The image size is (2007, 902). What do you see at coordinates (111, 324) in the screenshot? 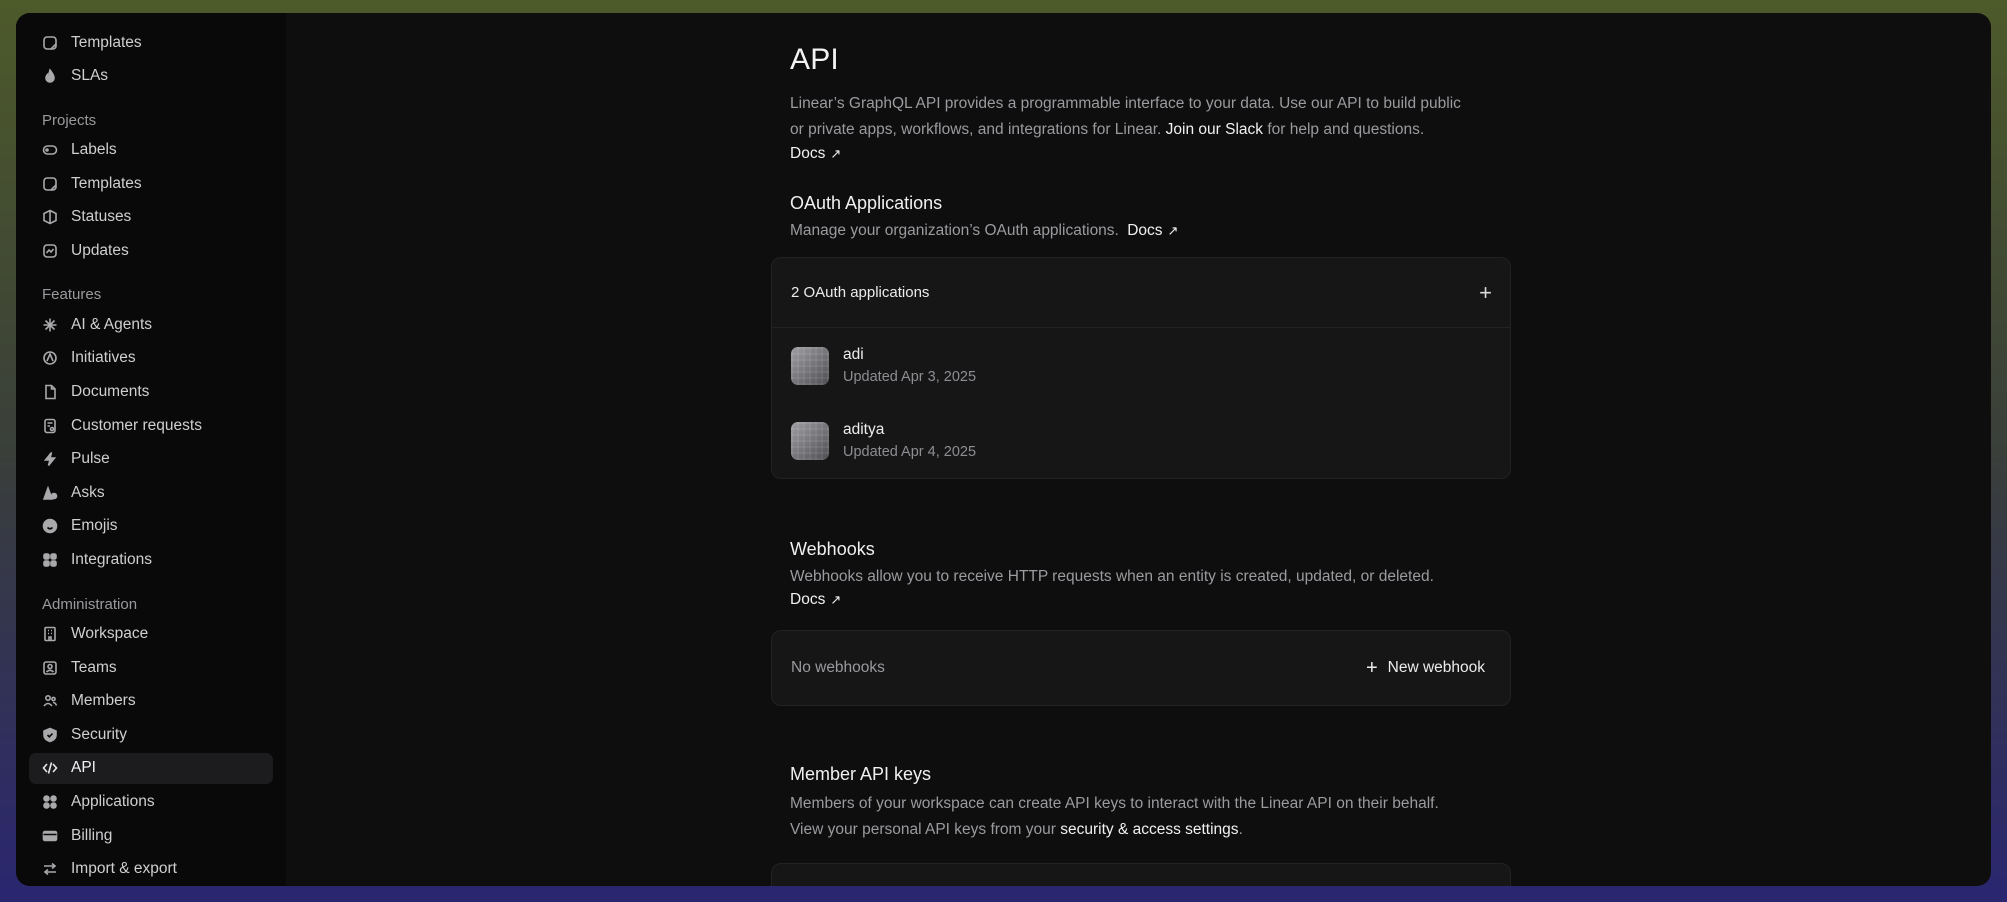
I see `sidebar-item-label: AI & Agents` at bounding box center [111, 324].